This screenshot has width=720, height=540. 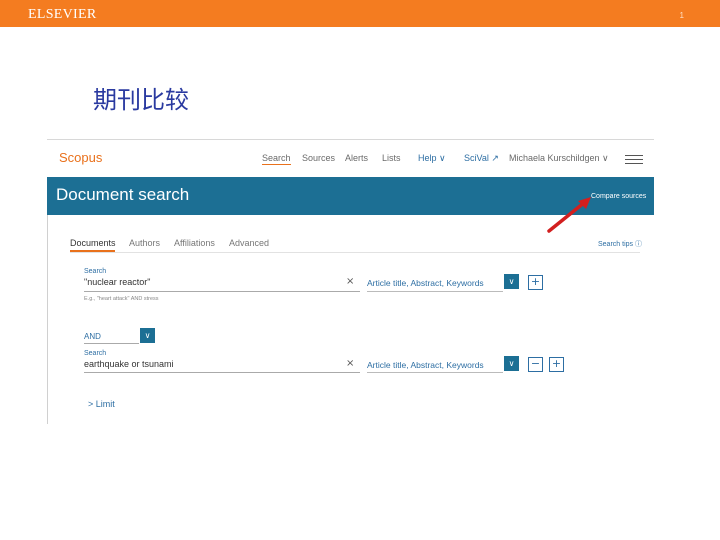 I want to click on elsevier-logo: ELSEVIER, so click(x=62, y=14).